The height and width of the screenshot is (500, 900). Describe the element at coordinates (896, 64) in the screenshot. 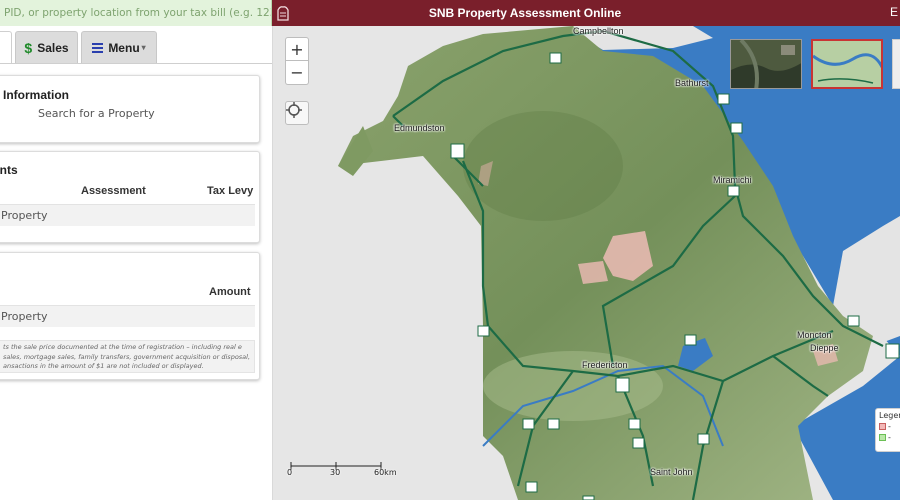

I see `basemap-gray-thumbnail` at that location.